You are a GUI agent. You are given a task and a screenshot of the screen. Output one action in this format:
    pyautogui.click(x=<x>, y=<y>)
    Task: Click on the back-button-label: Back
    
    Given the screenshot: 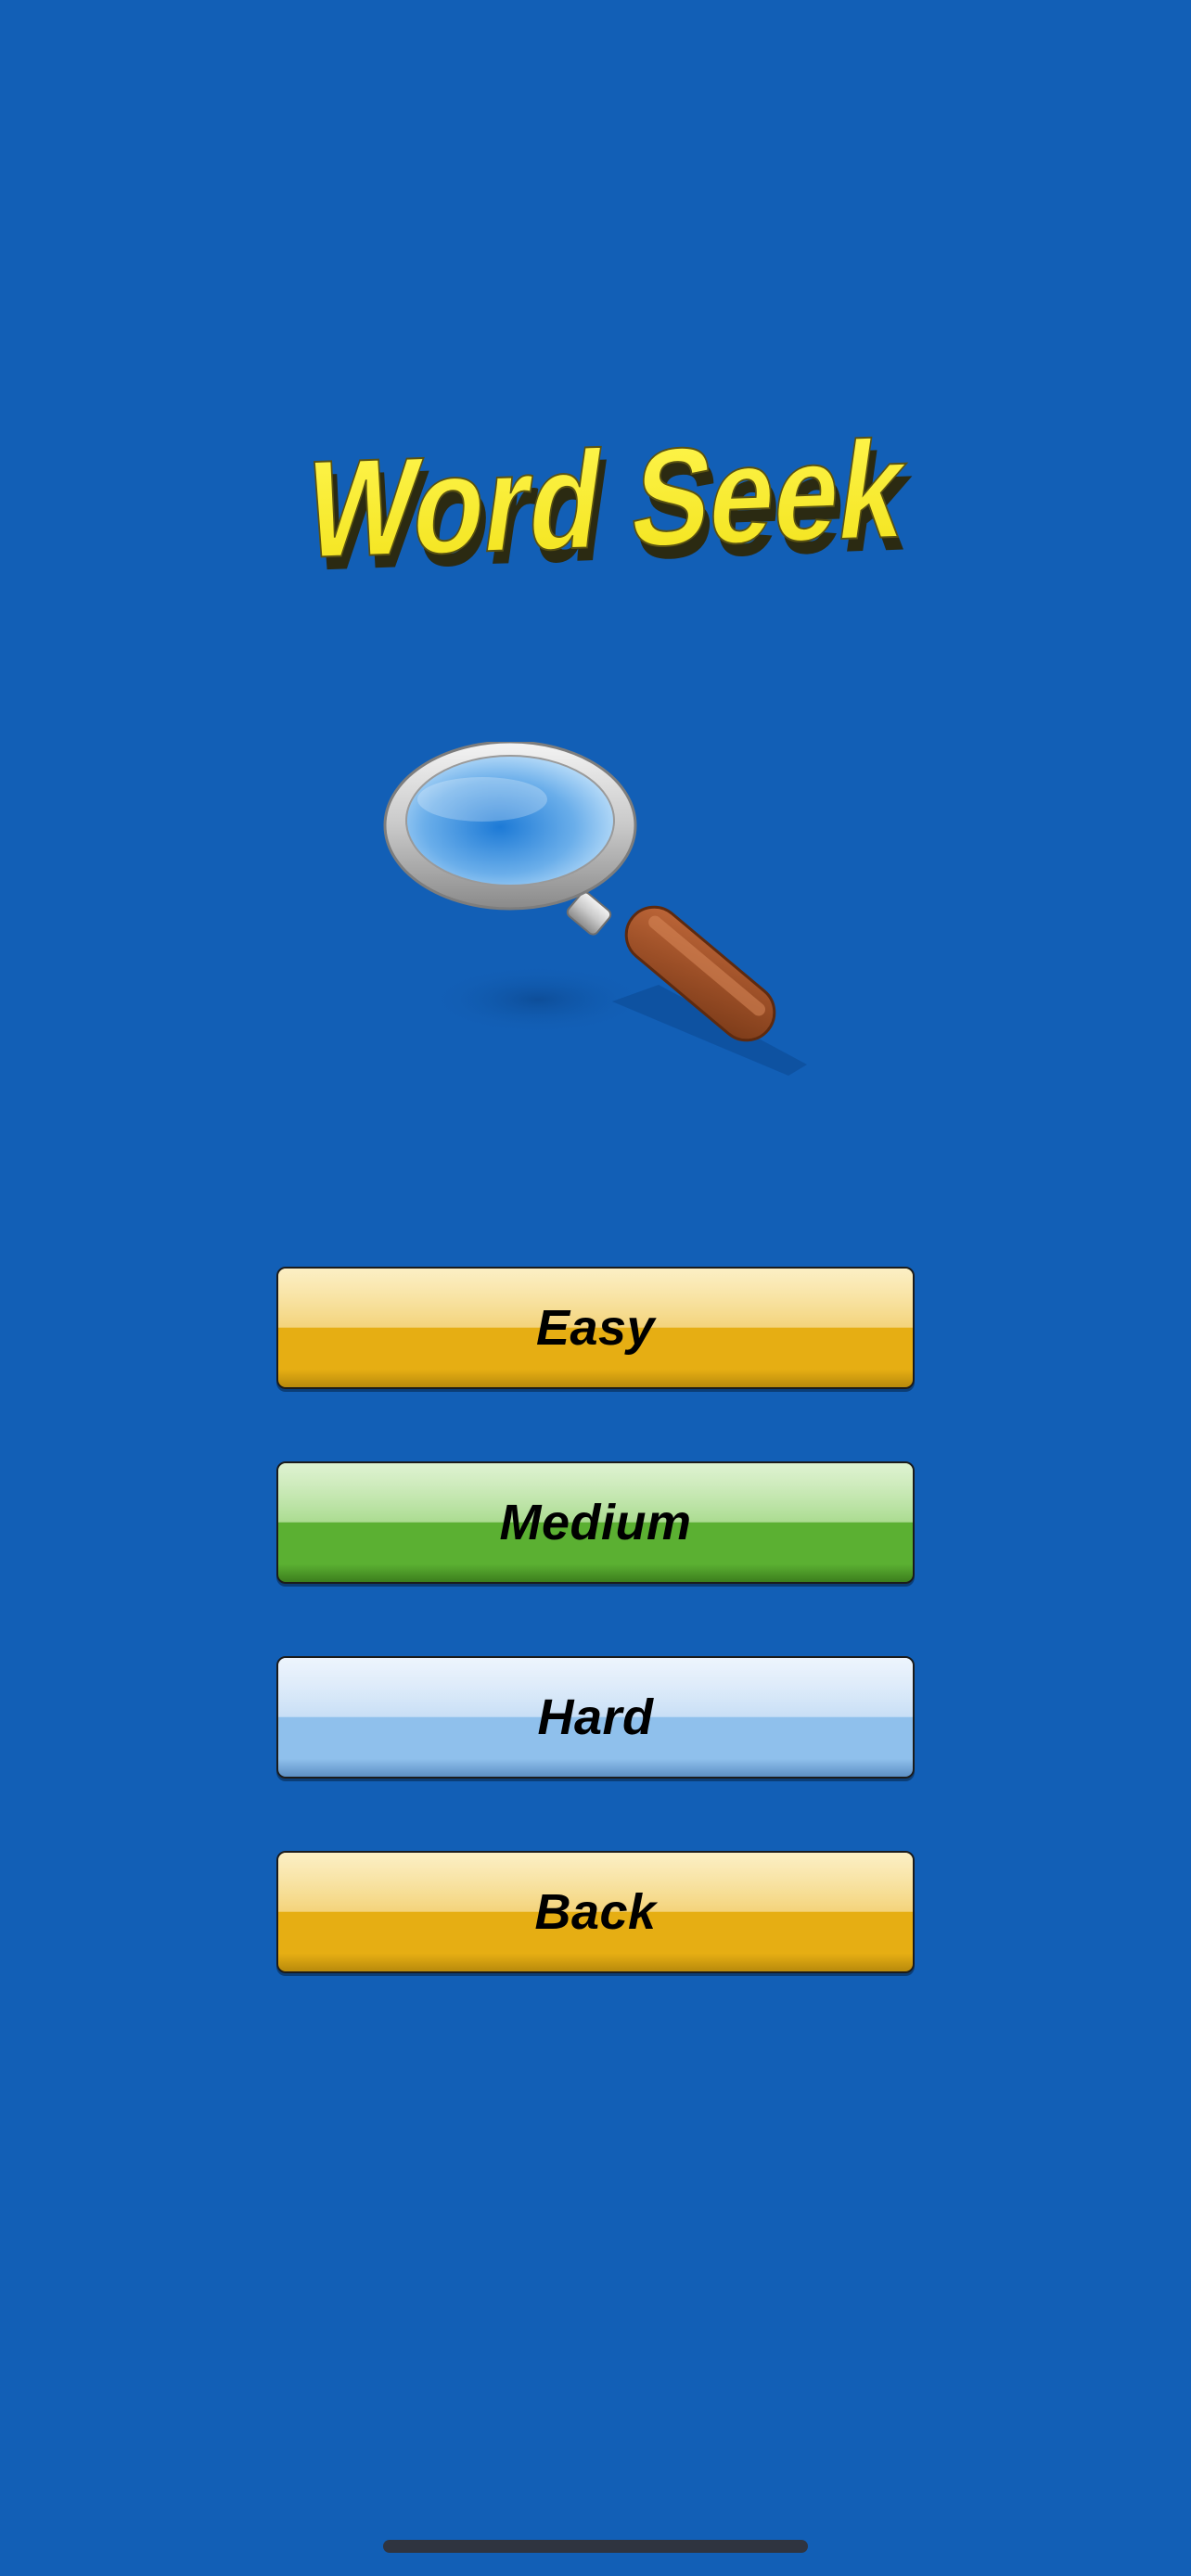 What is the action you would take?
    pyautogui.click(x=595, y=1912)
    